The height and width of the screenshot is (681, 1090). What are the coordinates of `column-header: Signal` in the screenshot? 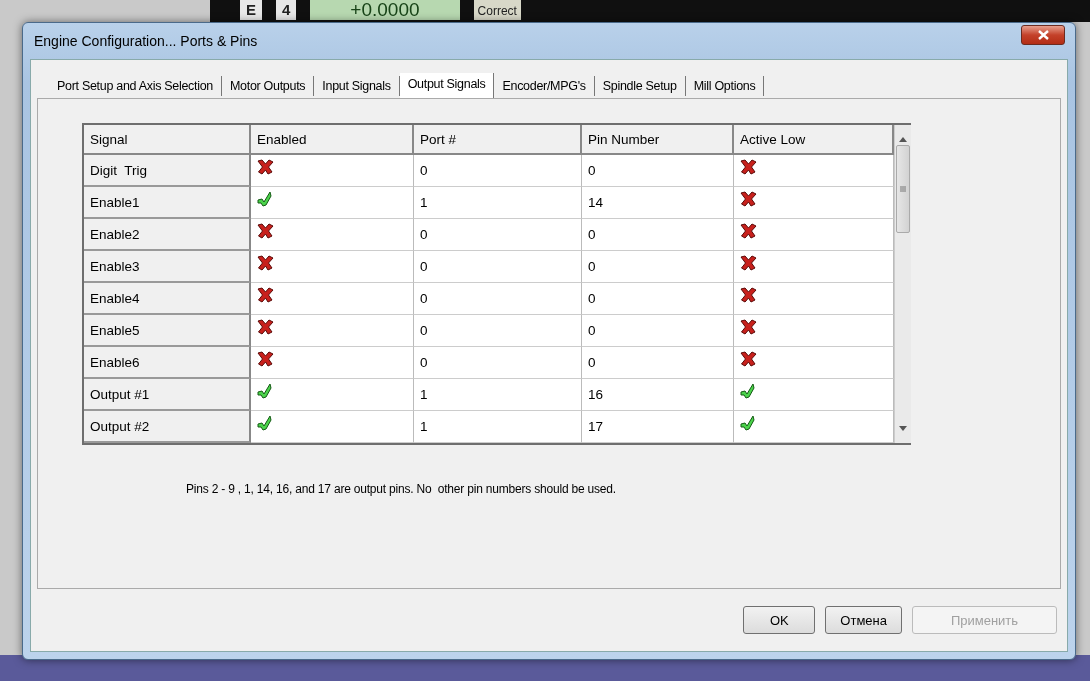 It's located at (167, 140).